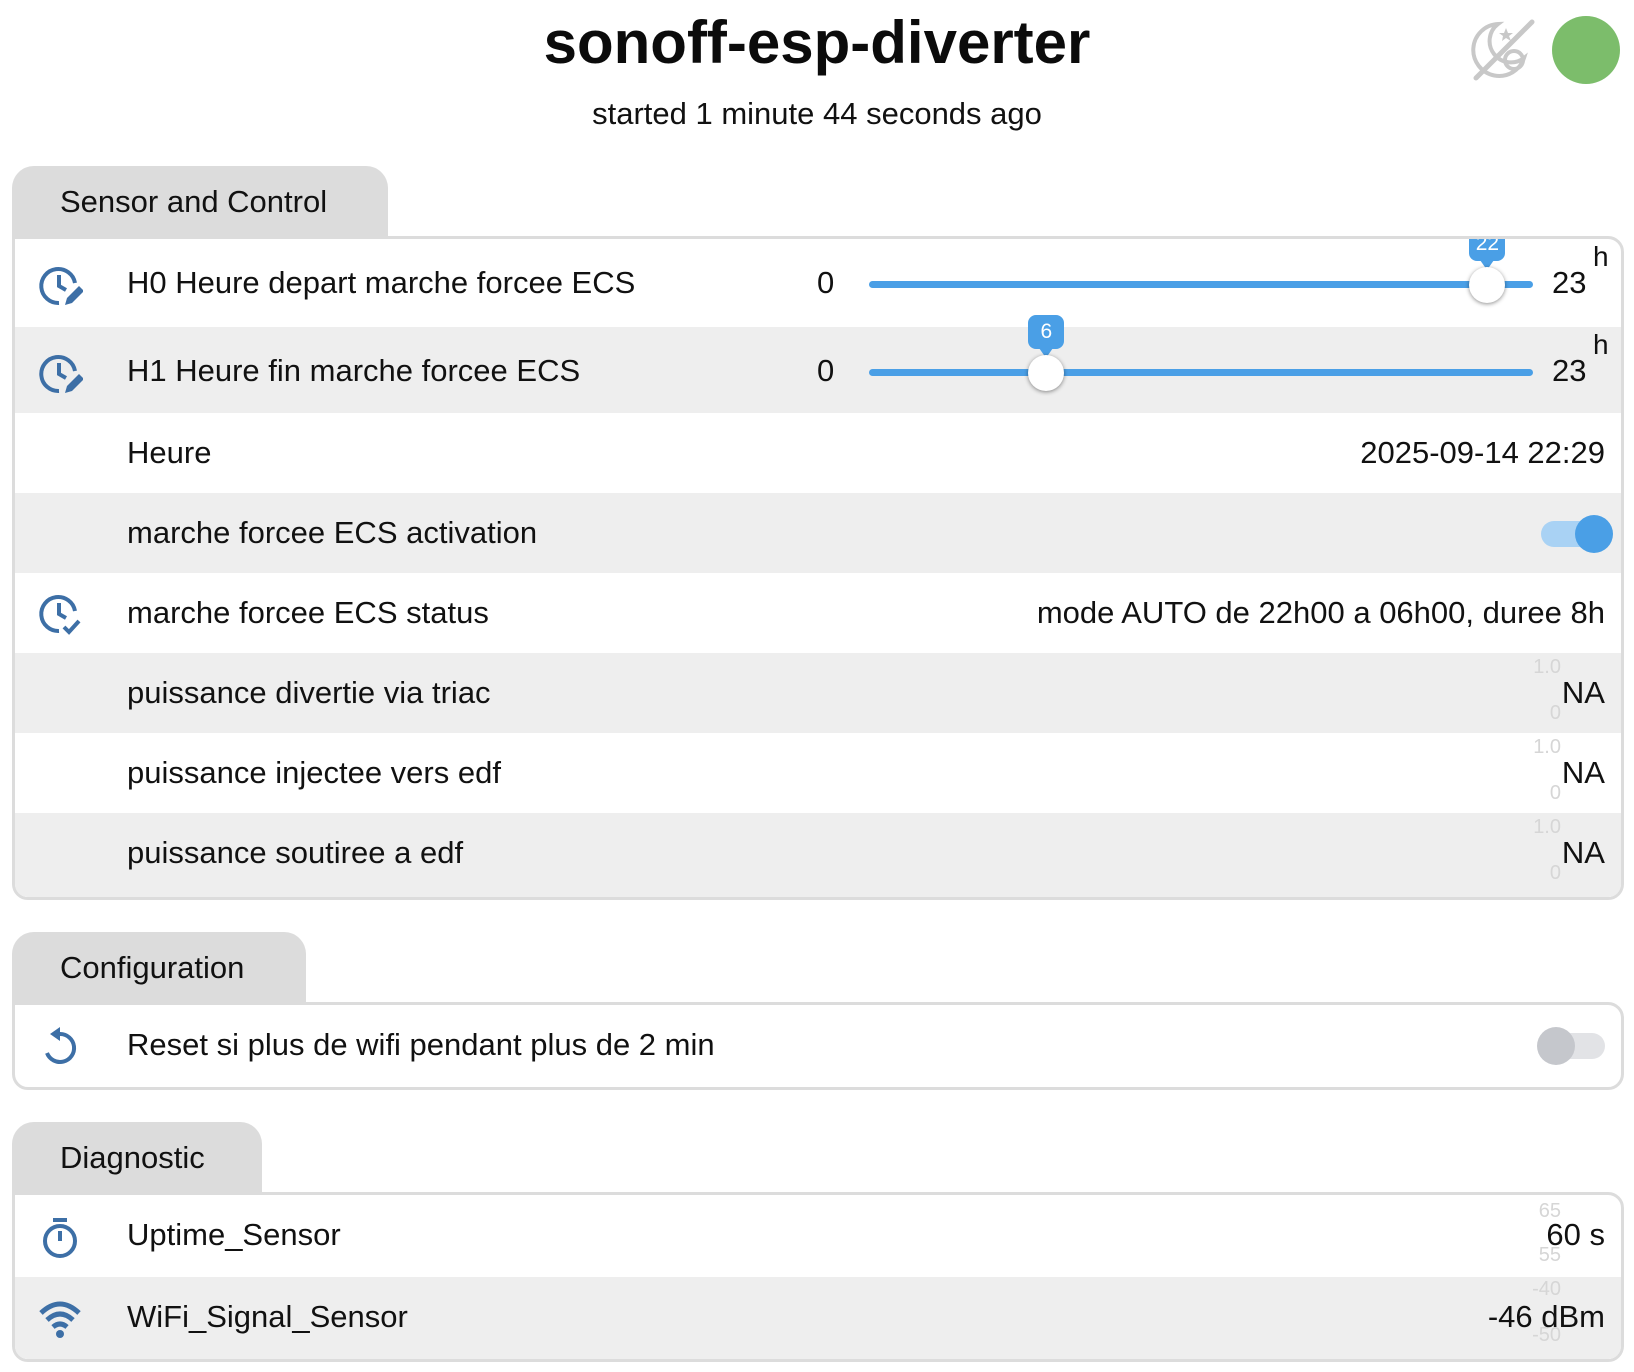  I want to click on connection-status-indicator, so click(1586, 50).